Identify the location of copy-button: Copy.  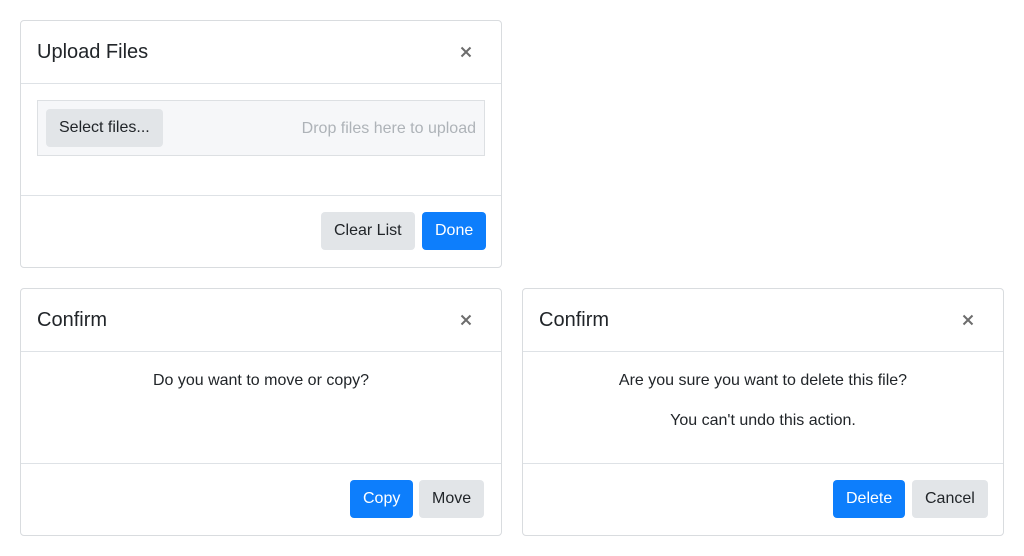
(382, 499).